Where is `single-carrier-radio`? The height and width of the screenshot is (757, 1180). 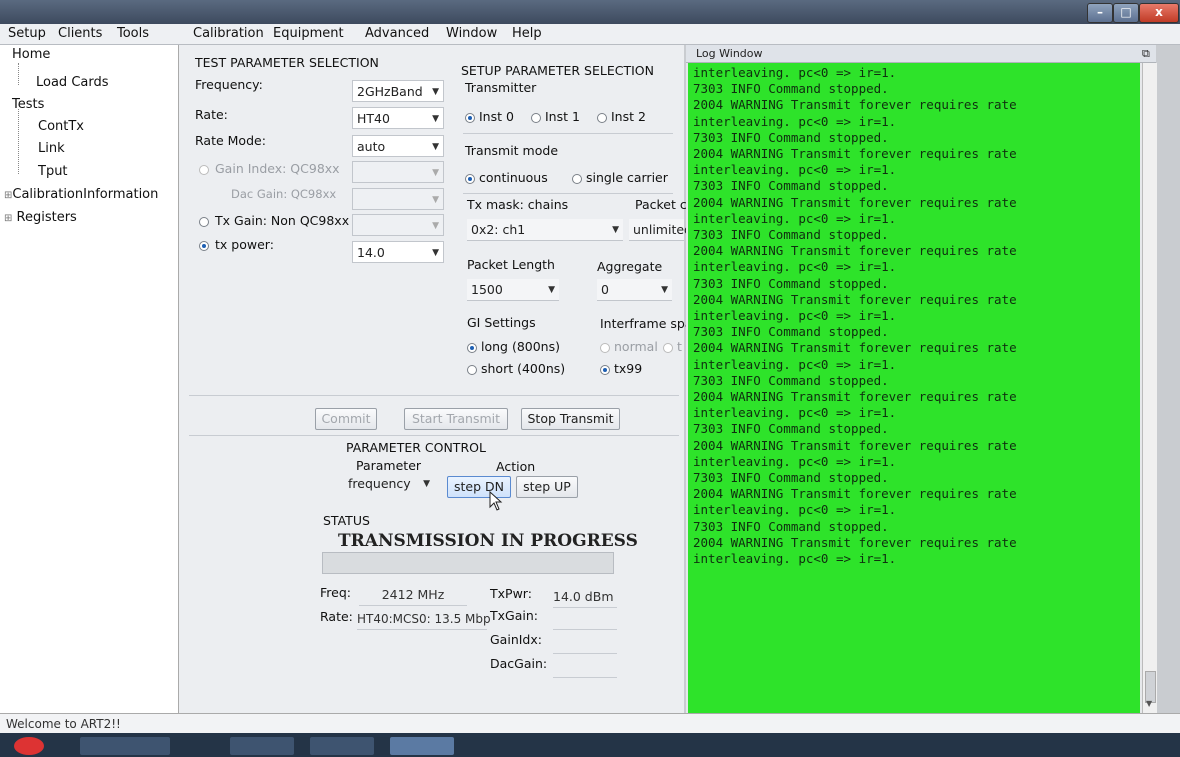 single-carrier-radio is located at coordinates (577, 179).